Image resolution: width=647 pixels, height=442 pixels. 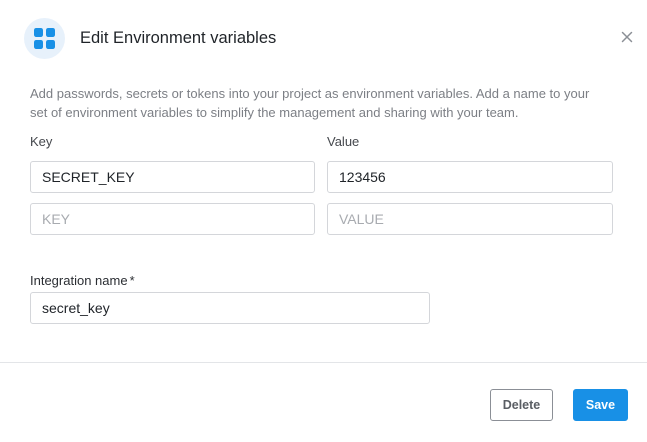 What do you see at coordinates (44, 38) in the screenshot?
I see `grid-apps-icon` at bounding box center [44, 38].